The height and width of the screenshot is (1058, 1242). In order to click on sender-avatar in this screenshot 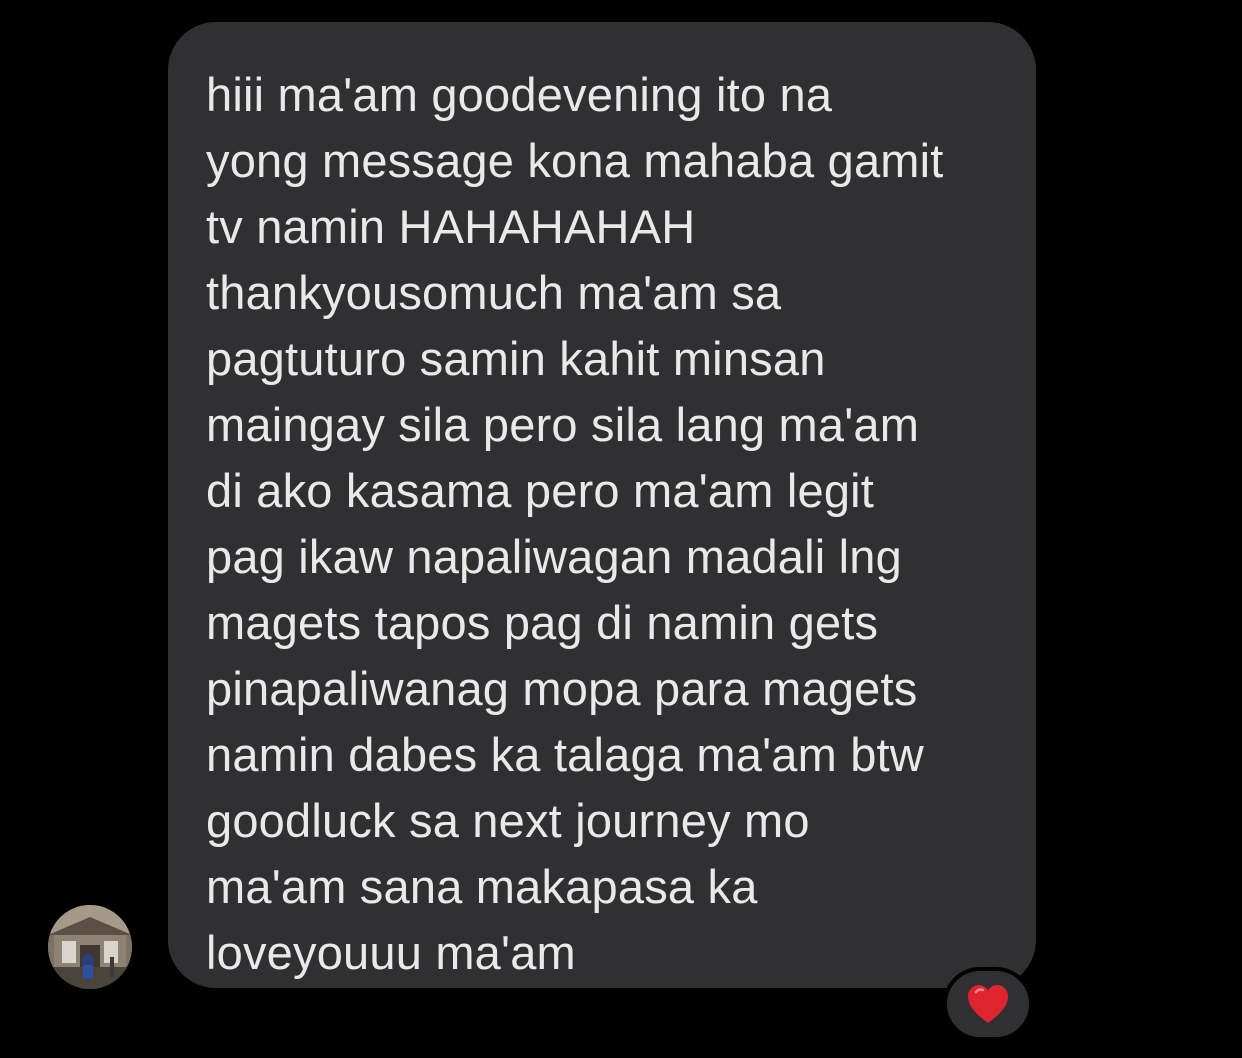, I will do `click(90, 947)`.